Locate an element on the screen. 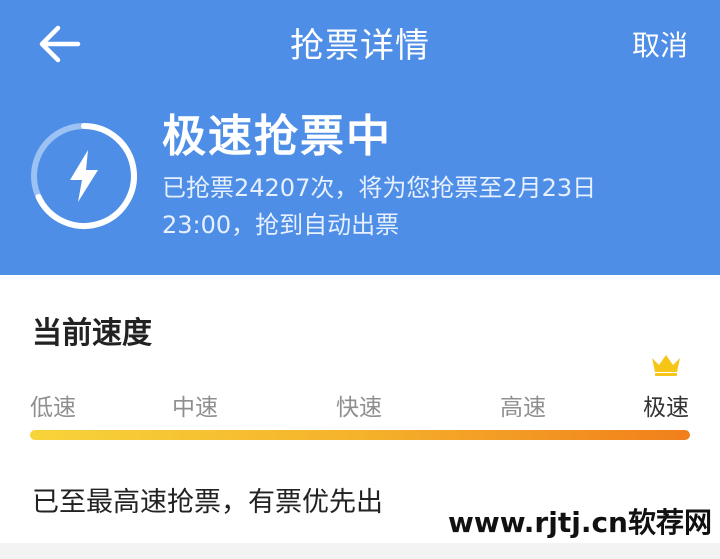  speed-levels: 低速 中速 快速 高速 极速 is located at coordinates (360, 404).